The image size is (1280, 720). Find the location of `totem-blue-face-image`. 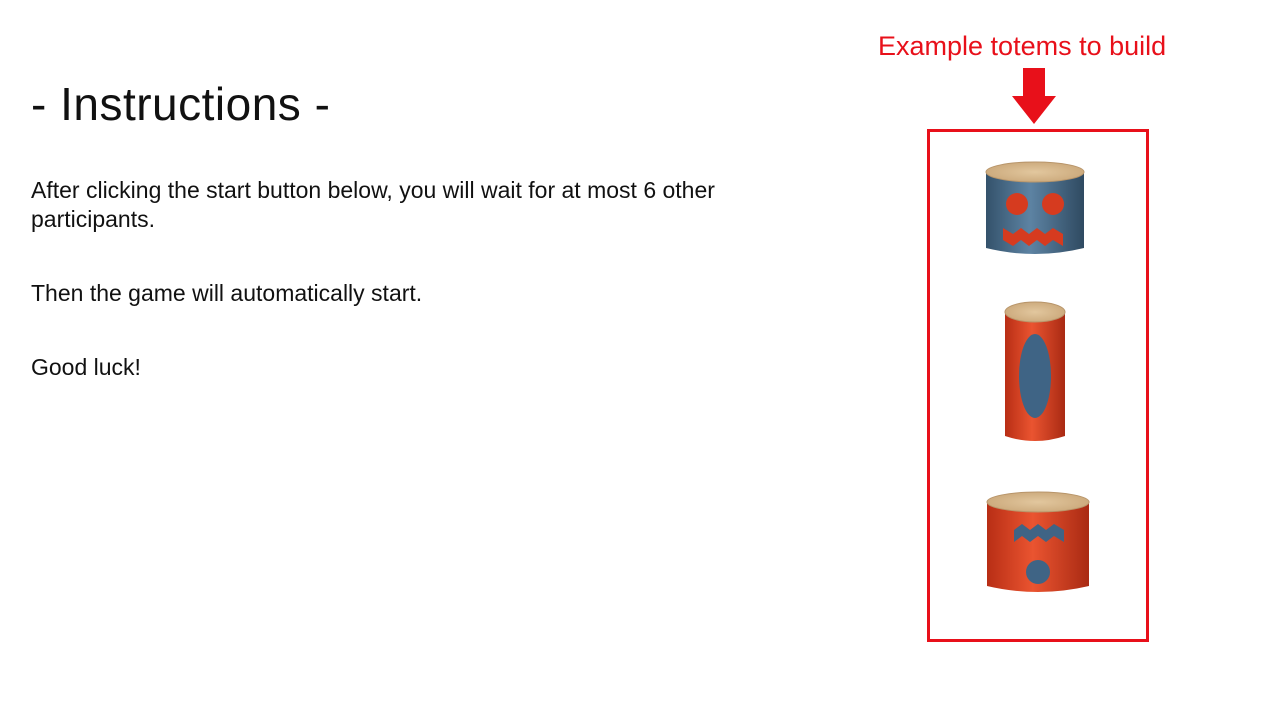

totem-blue-face-image is located at coordinates (1035, 207).